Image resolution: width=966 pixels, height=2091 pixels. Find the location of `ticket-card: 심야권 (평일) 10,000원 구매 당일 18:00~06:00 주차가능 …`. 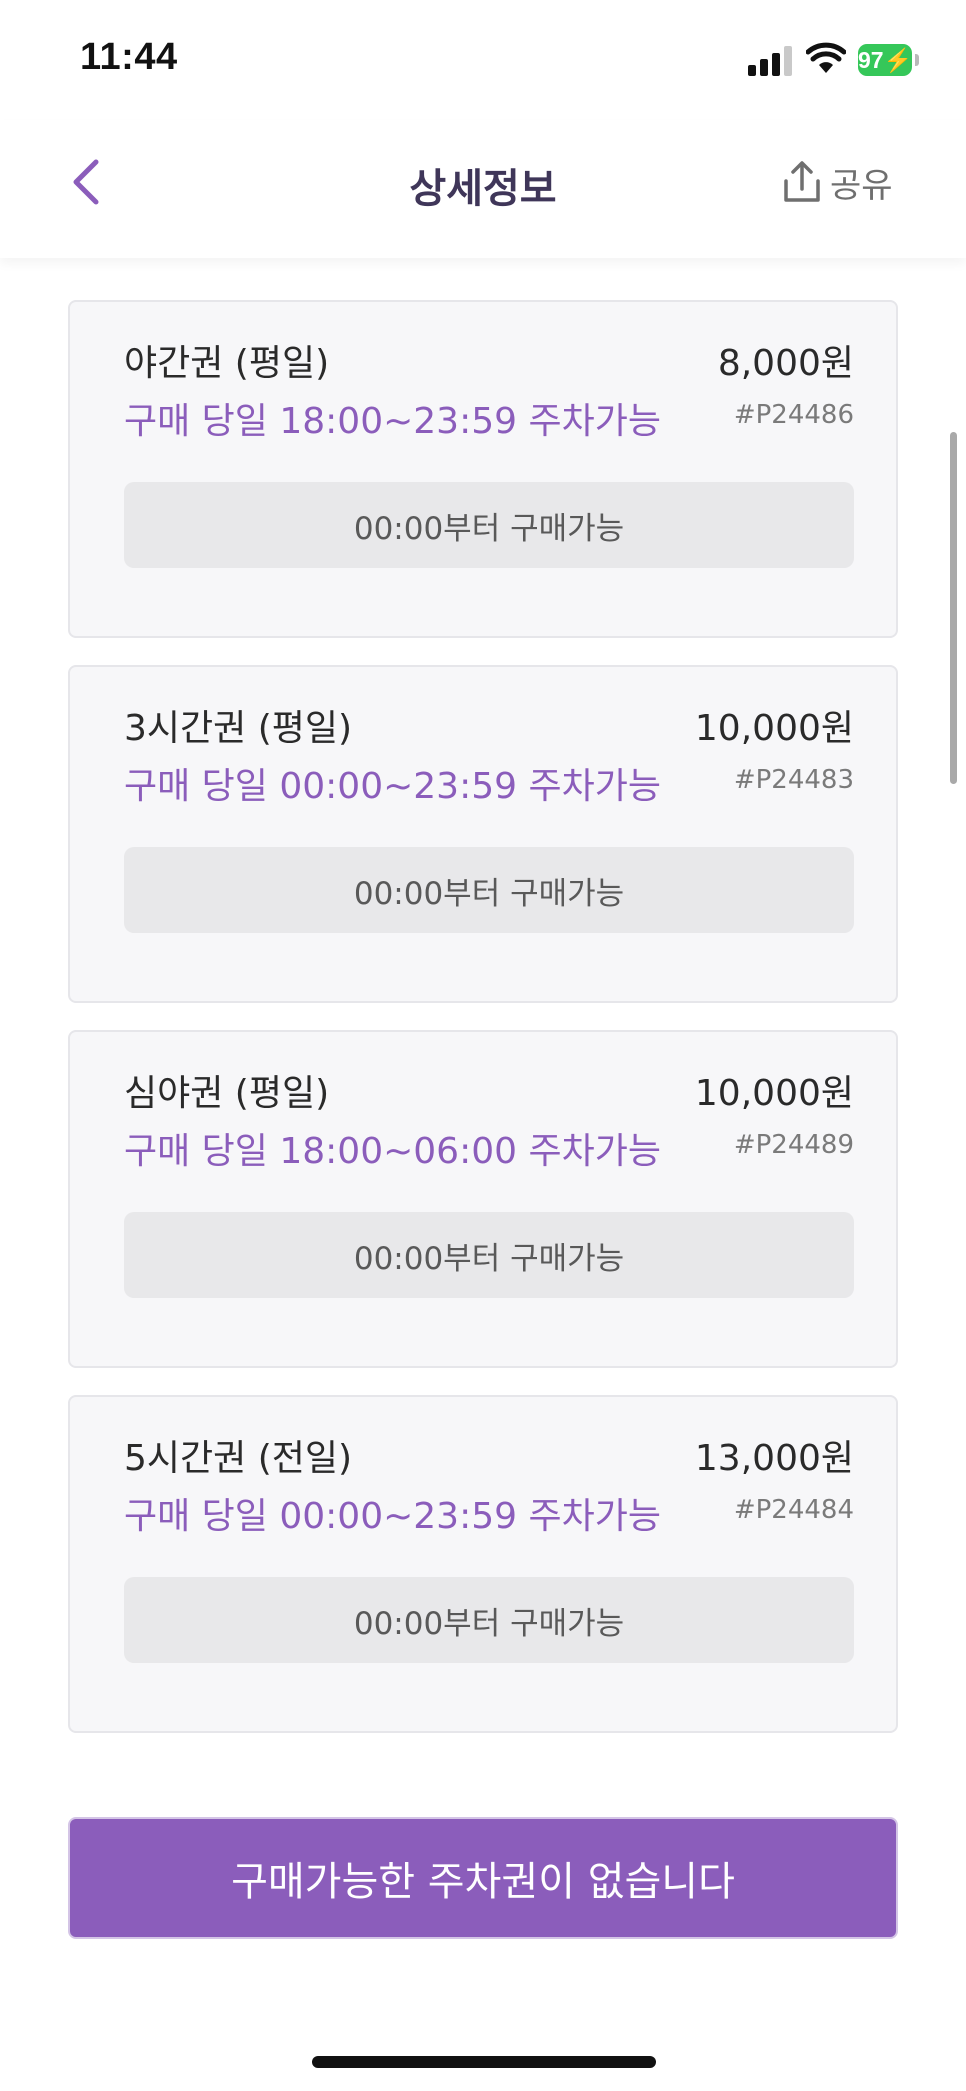

ticket-card: 심야권 (평일) 10,000원 구매 당일 18:00~06:00 주차가능 … is located at coordinates (483, 1199).